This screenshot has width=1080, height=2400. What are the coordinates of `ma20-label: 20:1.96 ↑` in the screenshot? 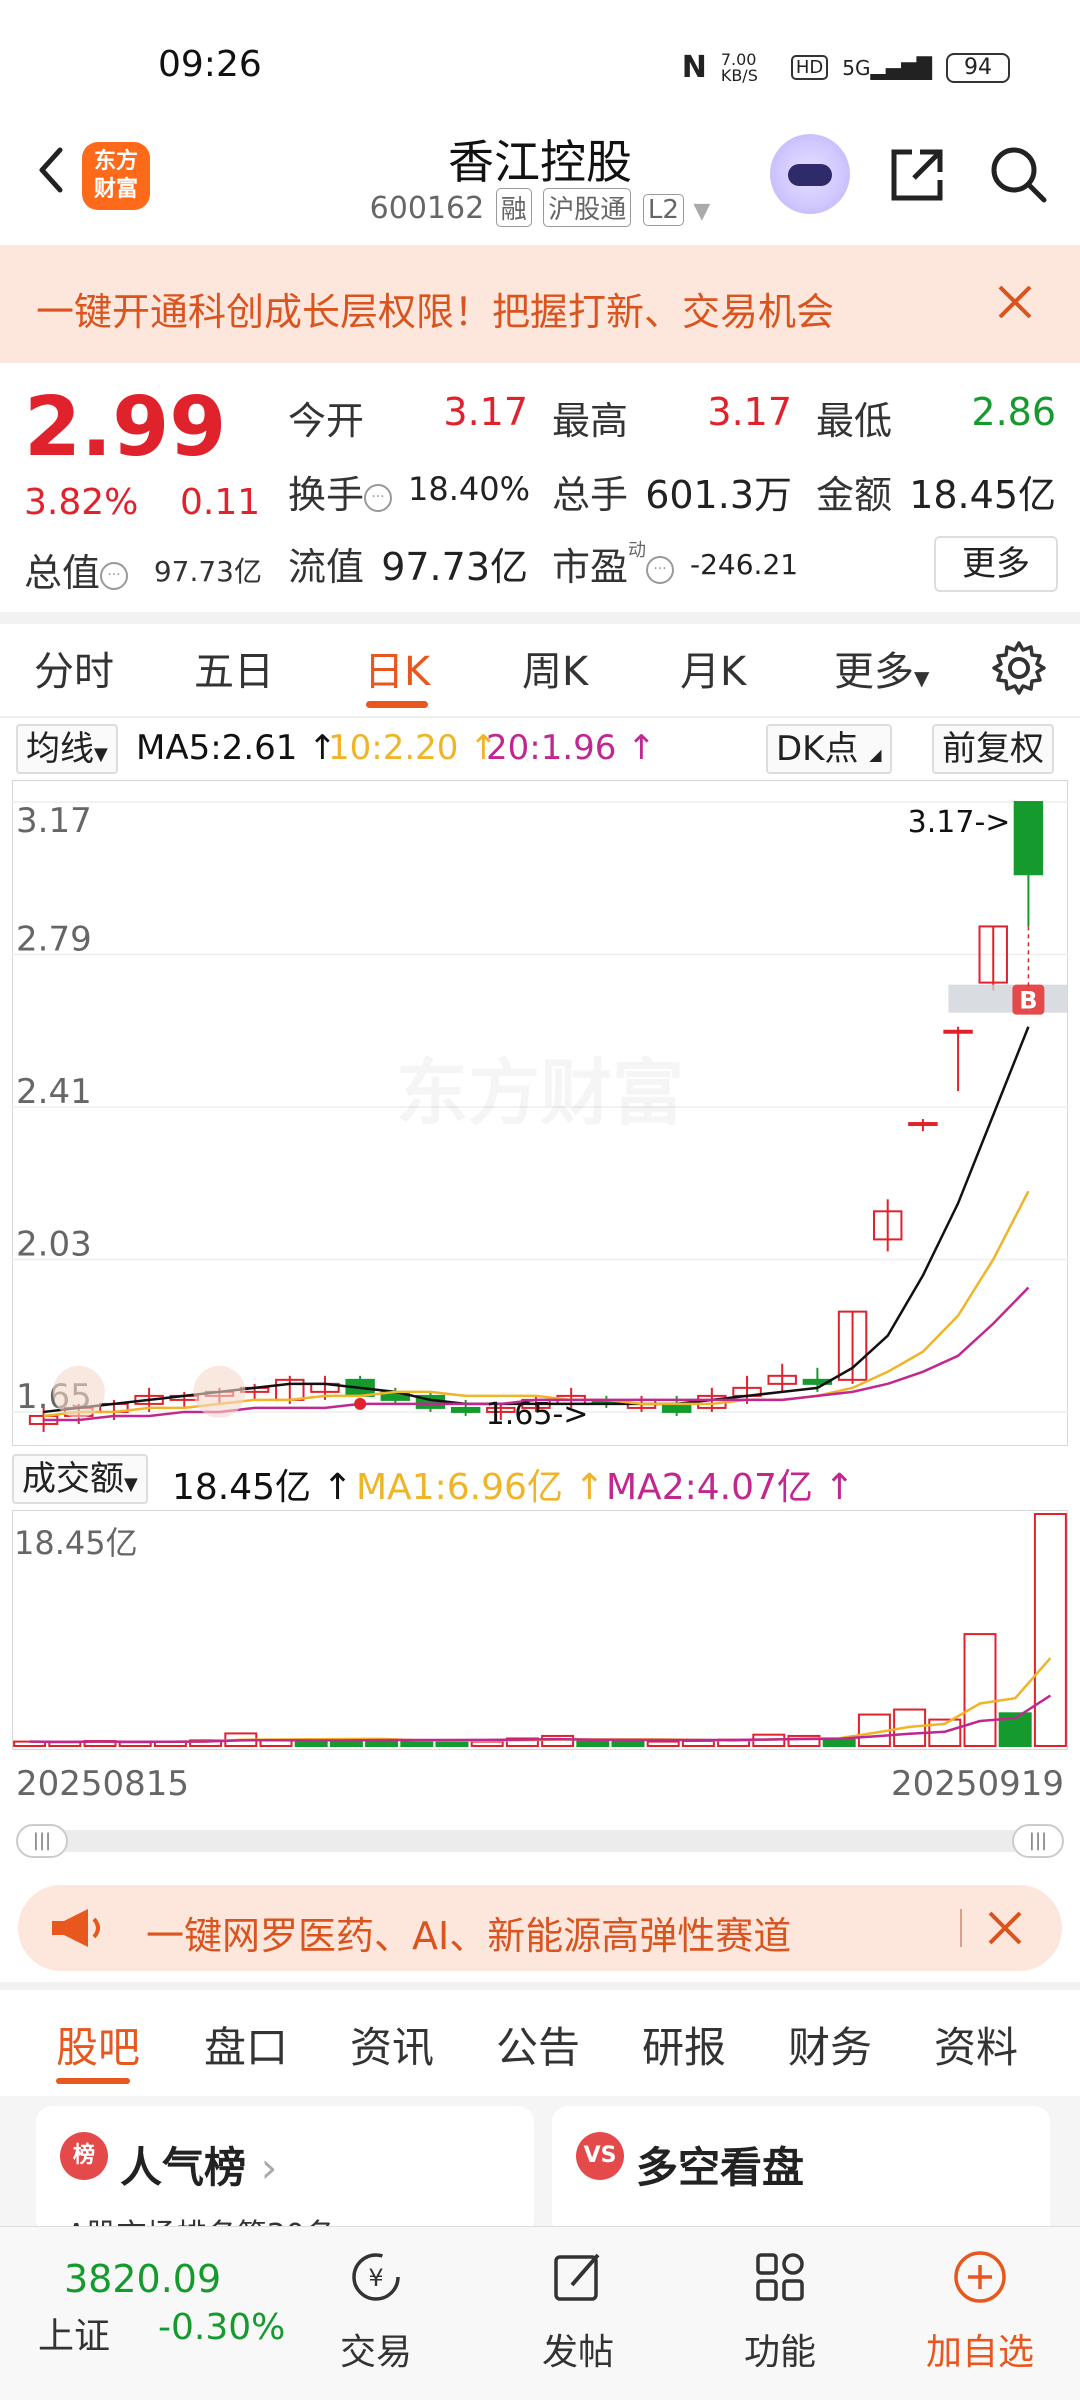 It's located at (571, 748).